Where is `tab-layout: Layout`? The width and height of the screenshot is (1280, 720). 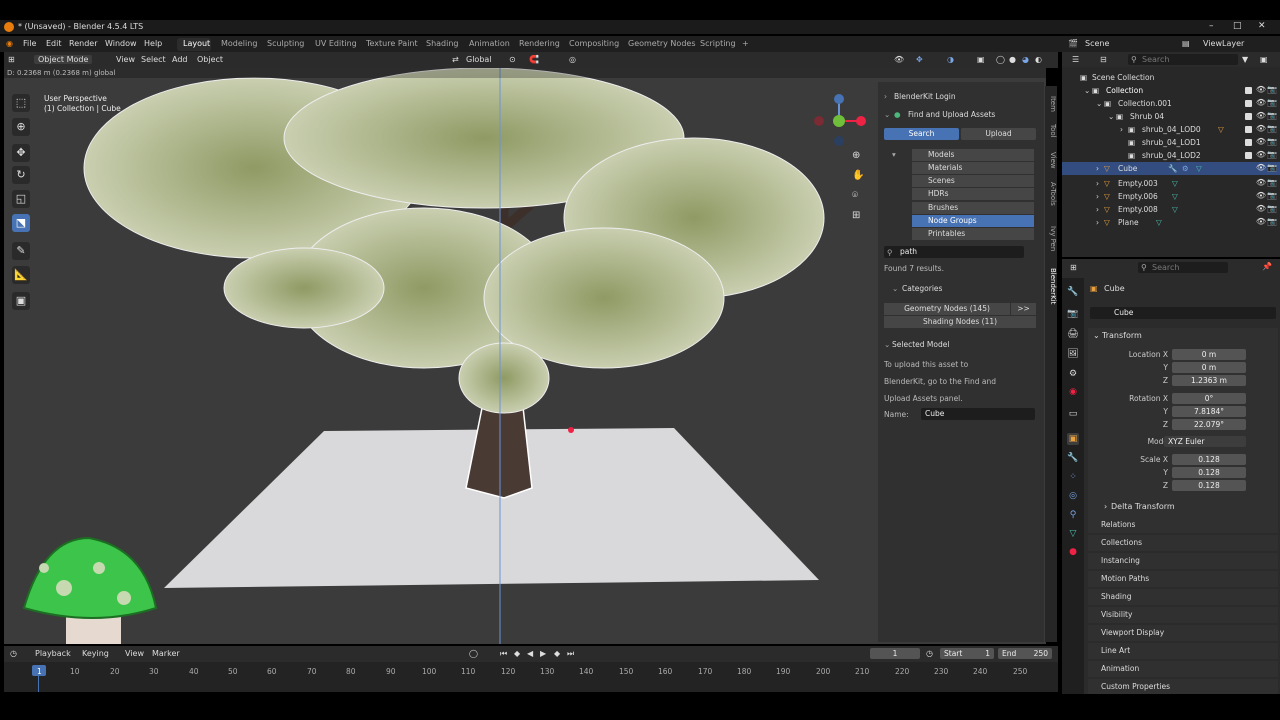 tab-layout: Layout is located at coordinates (196, 43).